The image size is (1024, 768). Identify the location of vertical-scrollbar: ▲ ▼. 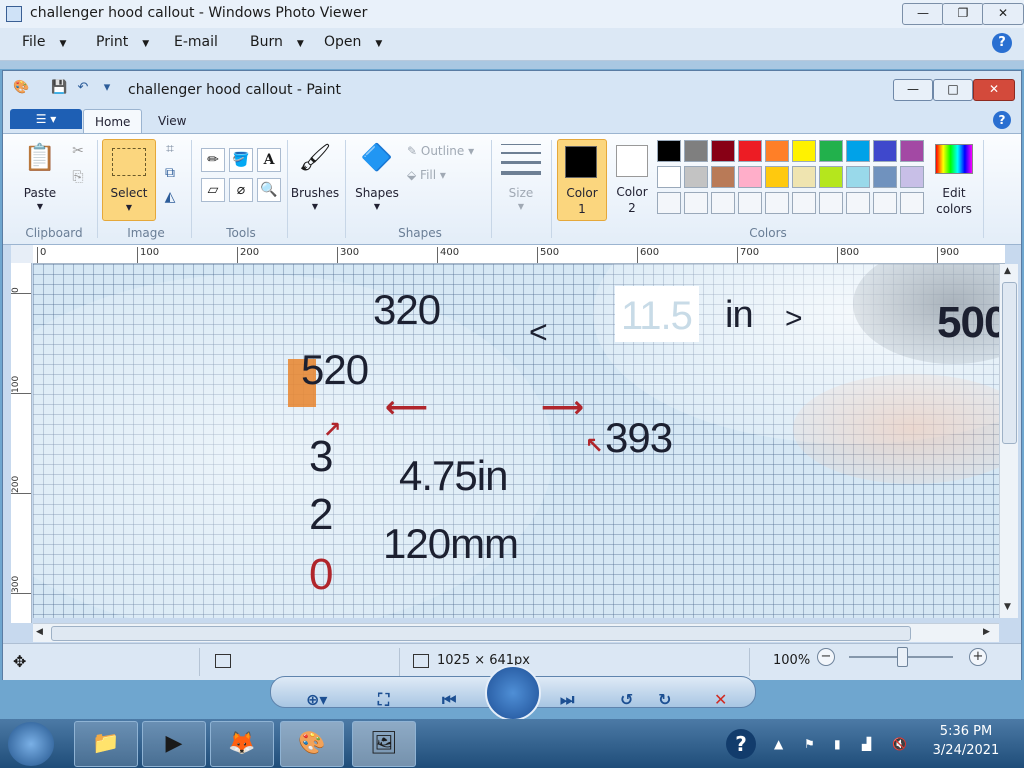
(1008, 441).